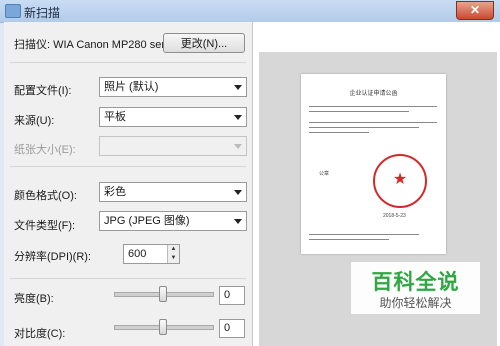 The image size is (500, 346). Describe the element at coordinates (52, 257) in the screenshot. I see `resolution-label: 分辨率(DPI)(R):` at that location.